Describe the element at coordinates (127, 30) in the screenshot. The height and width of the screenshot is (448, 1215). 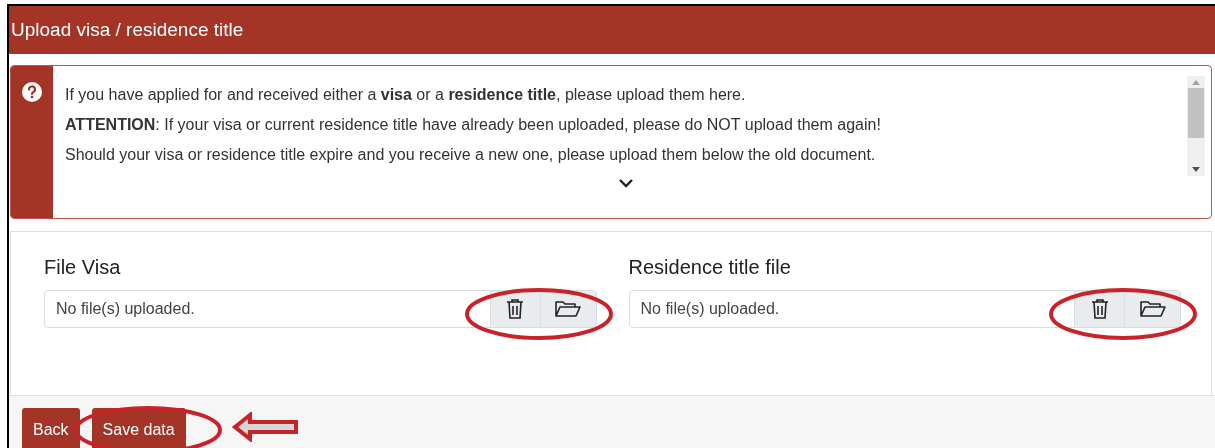
I see `page-title: Upload visa / residence title` at that location.